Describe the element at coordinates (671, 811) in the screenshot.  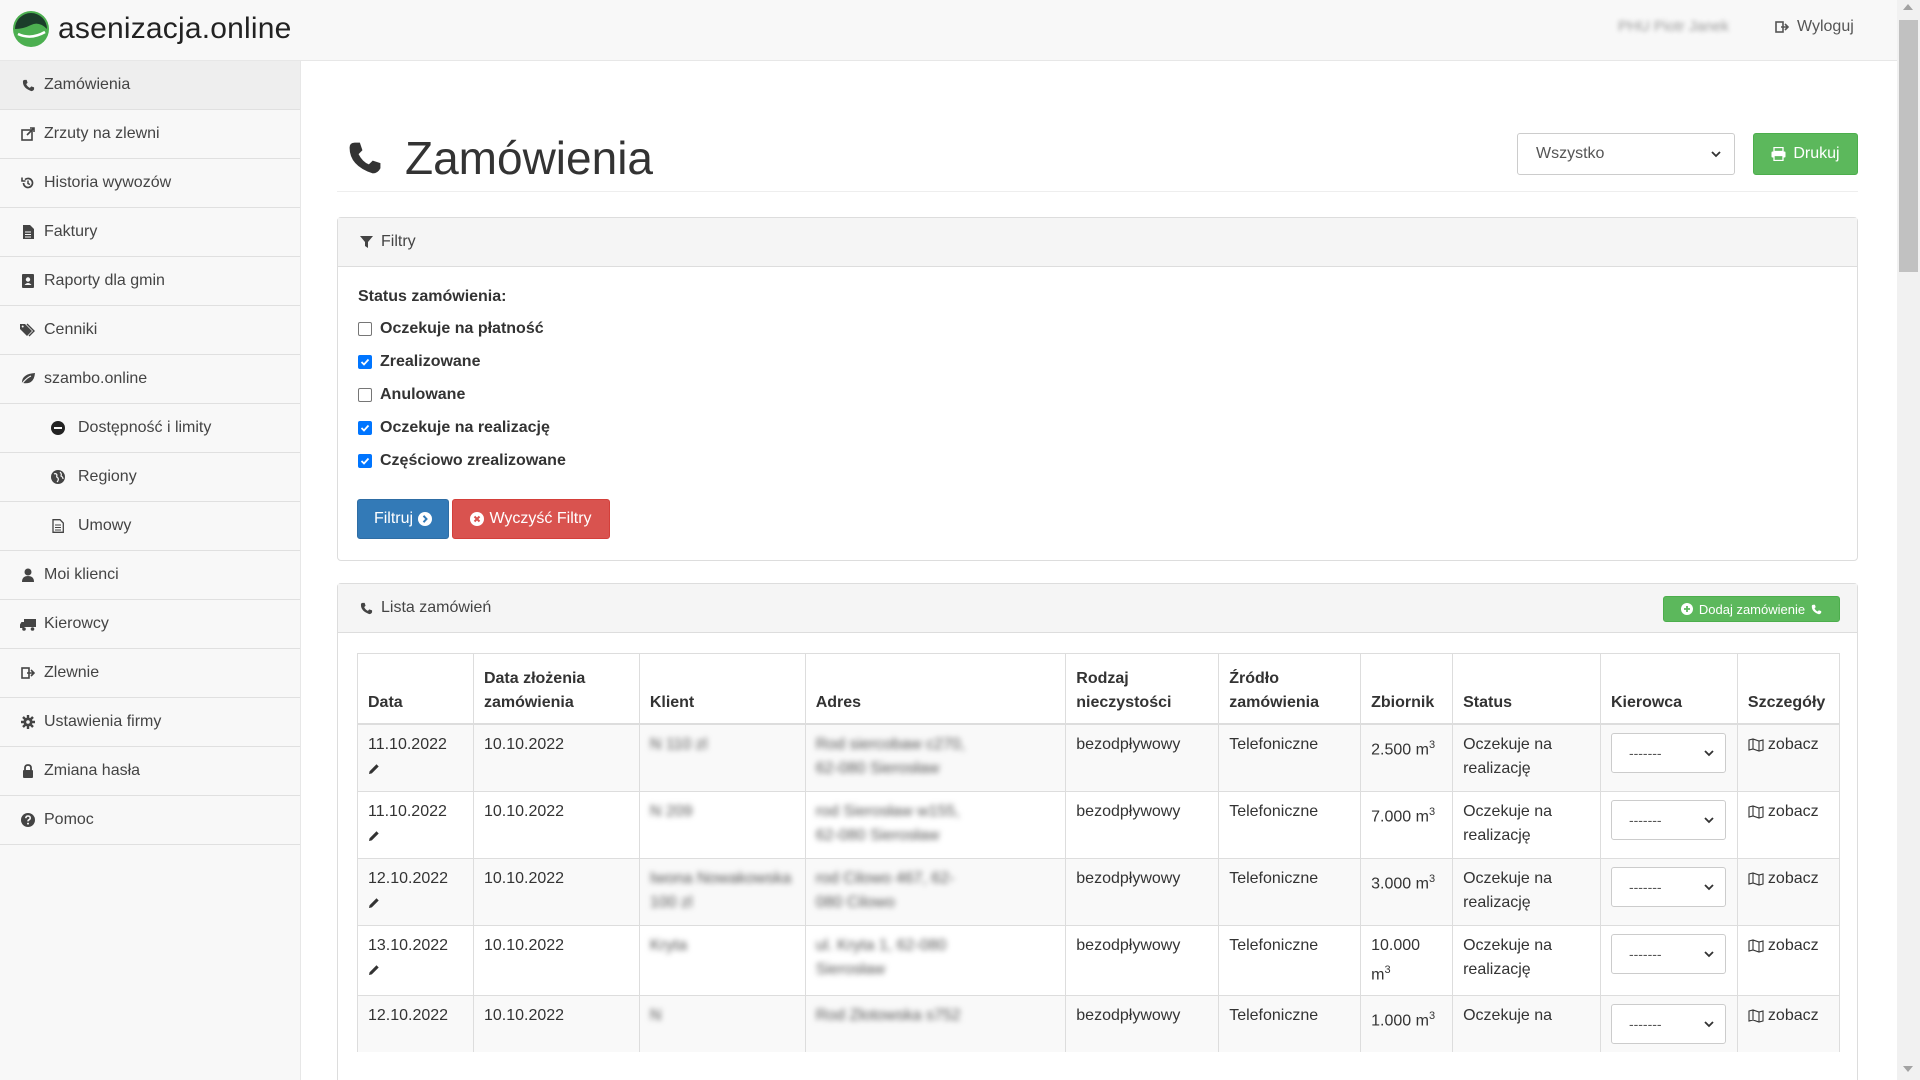
I see `client-value: N 209` at that location.